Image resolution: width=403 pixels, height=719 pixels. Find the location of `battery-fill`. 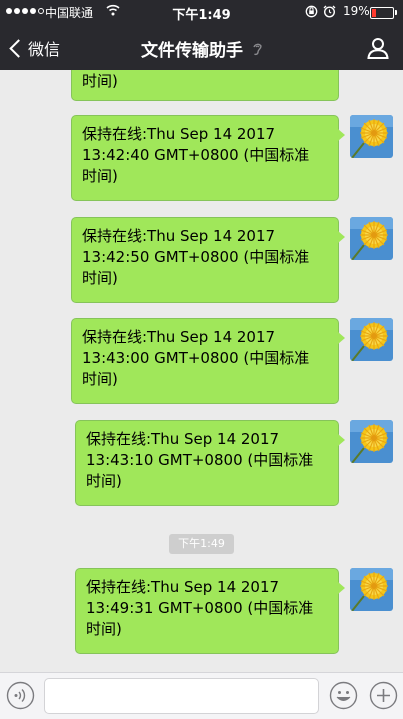

battery-fill is located at coordinates (374, 13).